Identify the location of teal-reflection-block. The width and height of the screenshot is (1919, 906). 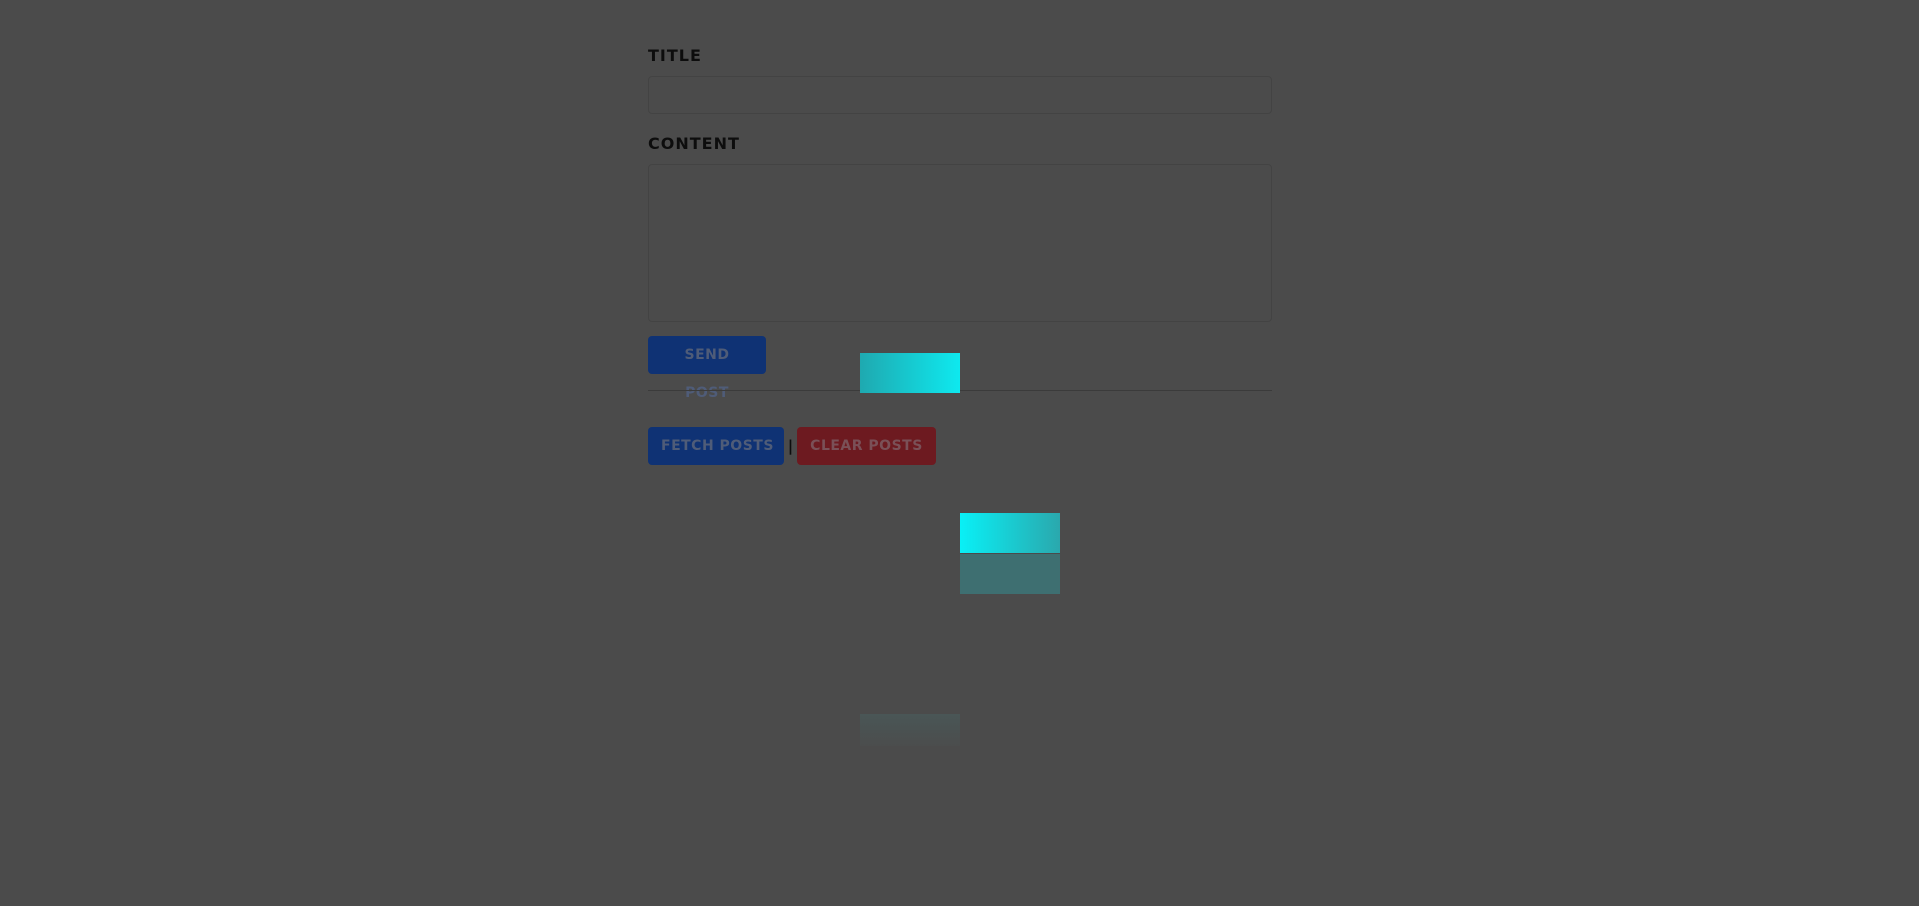
(1010, 574).